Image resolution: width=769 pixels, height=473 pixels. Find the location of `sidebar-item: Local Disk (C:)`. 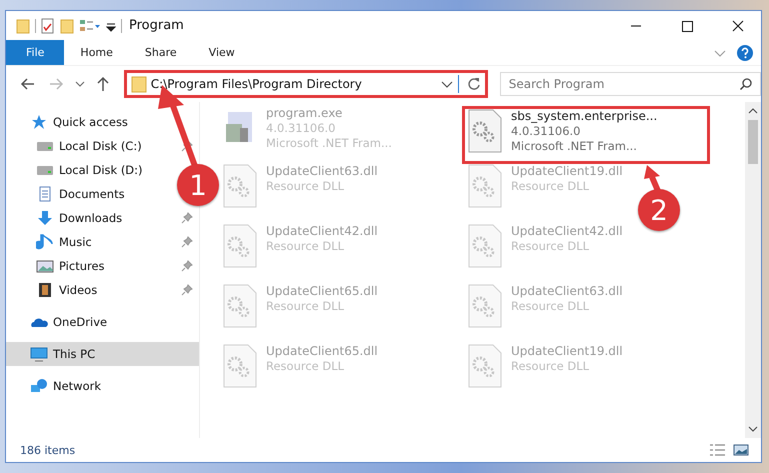

sidebar-item: Local Disk (C:) is located at coordinates (102, 146).